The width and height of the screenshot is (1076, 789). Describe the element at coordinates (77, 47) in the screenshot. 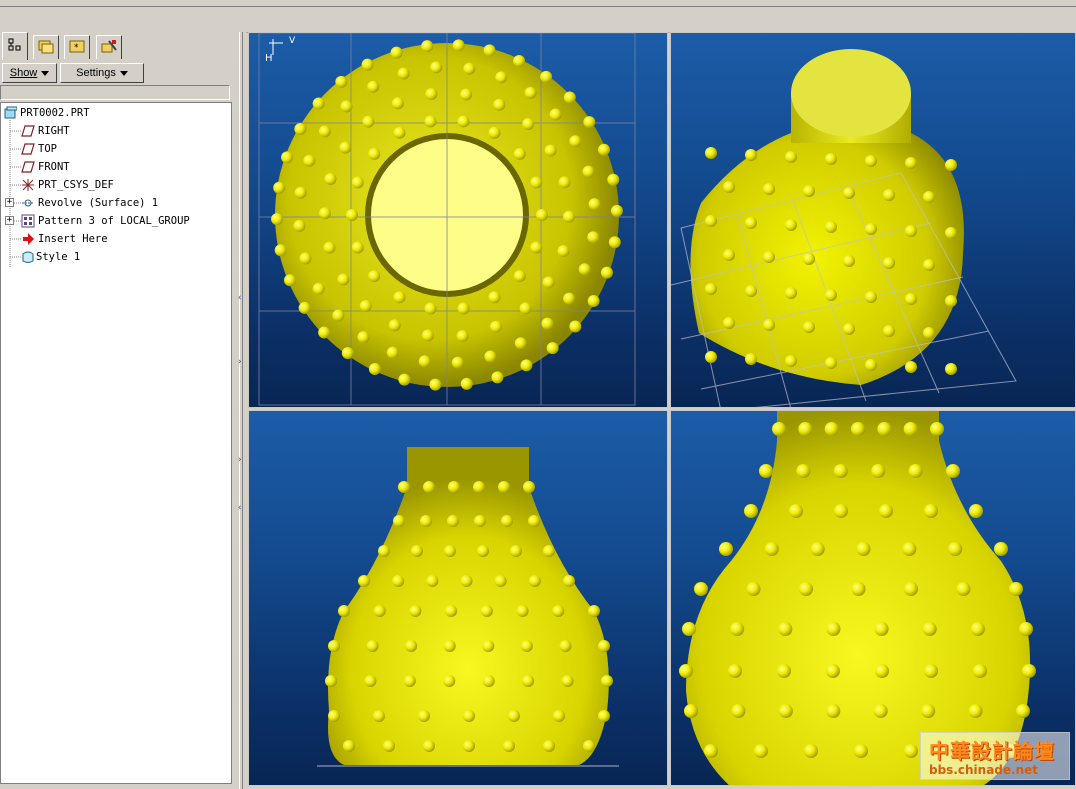

I see `favorites-tab: *` at that location.